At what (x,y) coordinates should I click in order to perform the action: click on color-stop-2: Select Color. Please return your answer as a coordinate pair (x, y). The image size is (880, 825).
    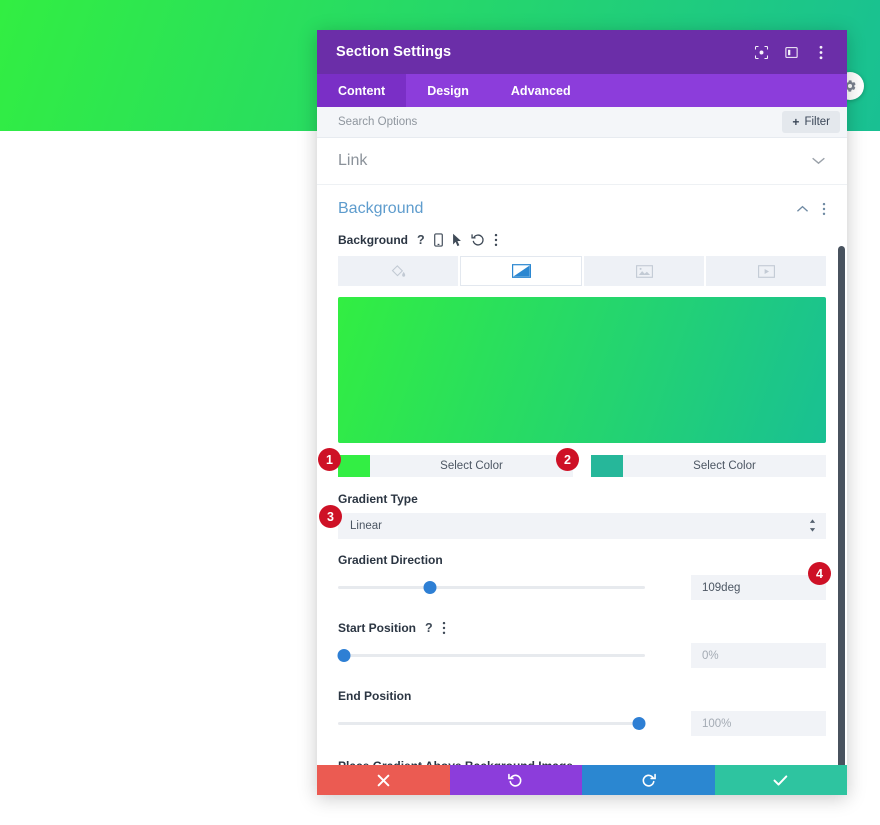
    Looking at the image, I should click on (708, 466).